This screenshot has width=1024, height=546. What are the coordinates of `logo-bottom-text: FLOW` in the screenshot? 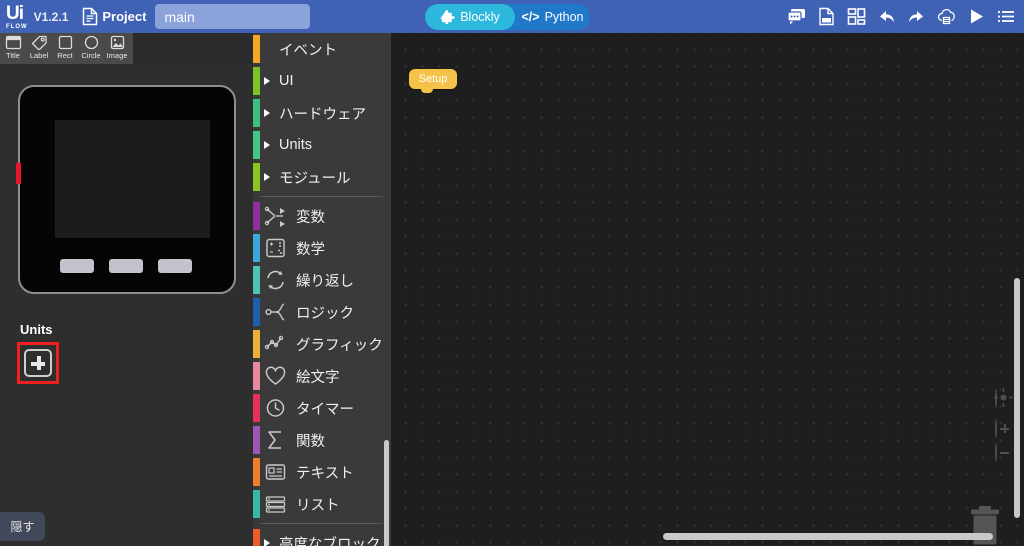 It's located at (17, 26).